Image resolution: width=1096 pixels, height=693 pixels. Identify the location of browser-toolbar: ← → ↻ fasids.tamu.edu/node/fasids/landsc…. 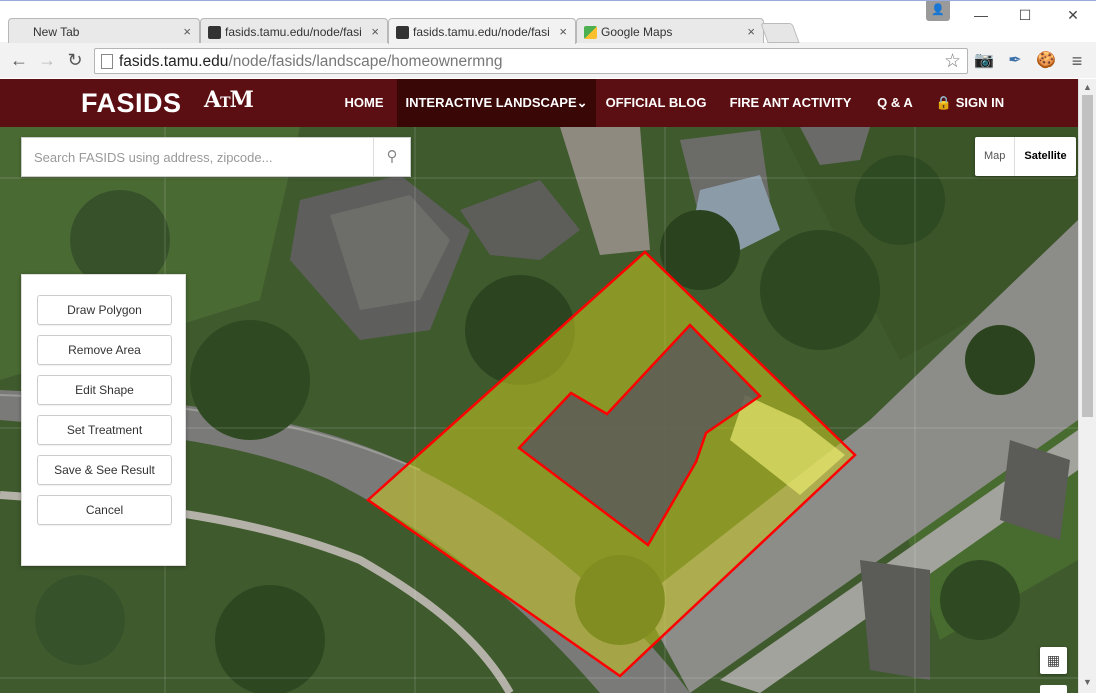
(548, 60).